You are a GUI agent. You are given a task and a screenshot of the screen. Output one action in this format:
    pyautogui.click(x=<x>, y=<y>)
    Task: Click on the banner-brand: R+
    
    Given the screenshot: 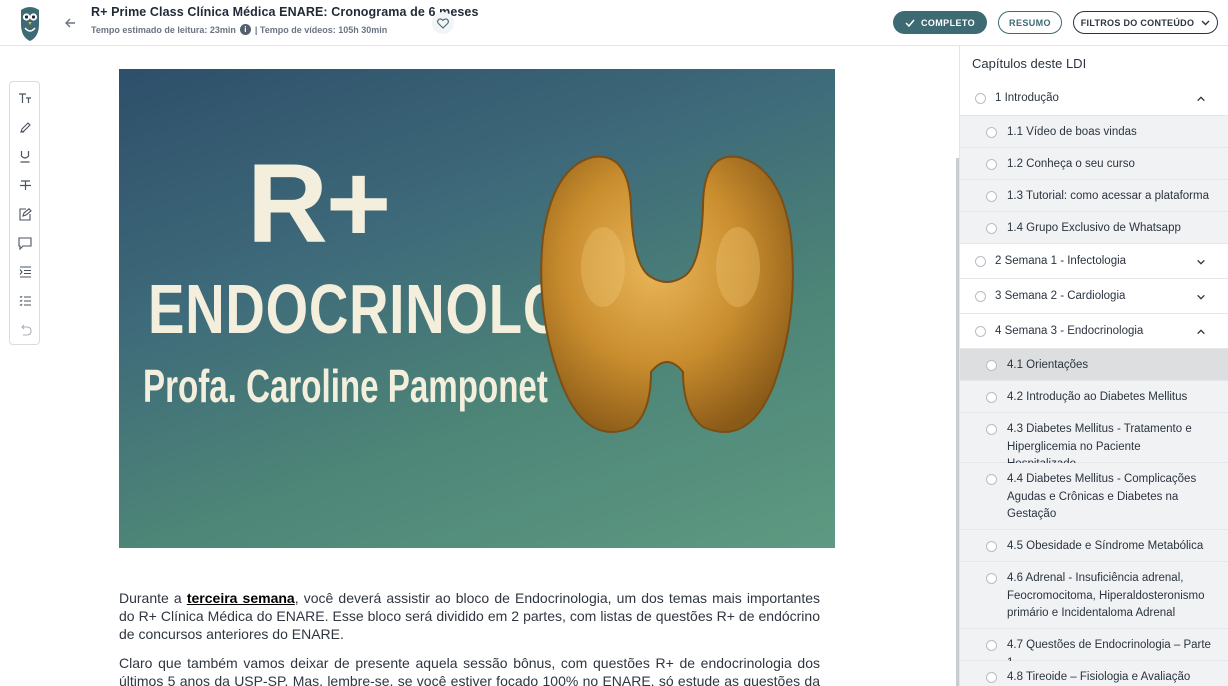 What is the action you would take?
    pyautogui.click(x=319, y=203)
    